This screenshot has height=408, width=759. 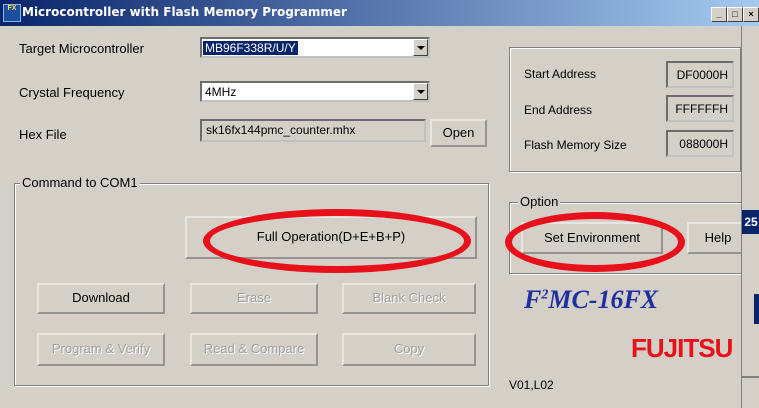 I want to click on maximize-button: □, so click(x=735, y=14).